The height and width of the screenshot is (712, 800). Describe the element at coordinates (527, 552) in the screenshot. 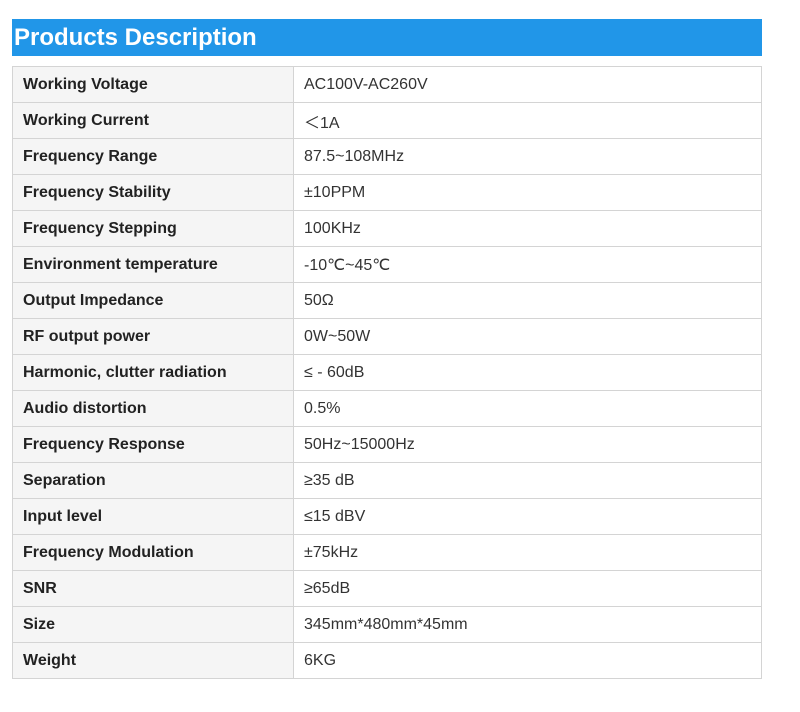

I see `spec-value: ±75kHz` at that location.